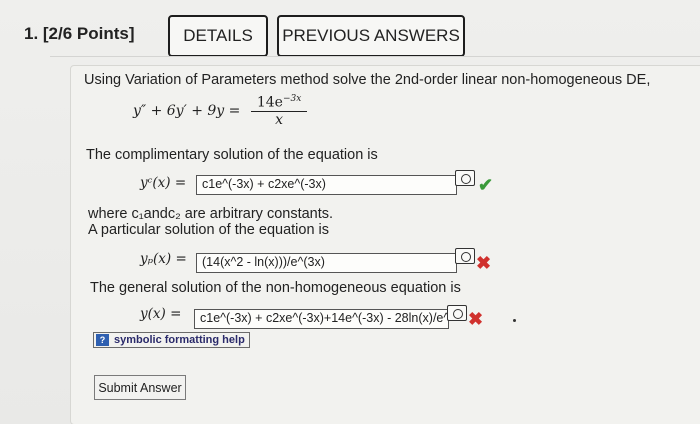 Image resolution: width=700 pixels, height=424 pixels. What do you see at coordinates (140, 387) in the screenshot?
I see `submit-answer-button: Submit Answer` at bounding box center [140, 387].